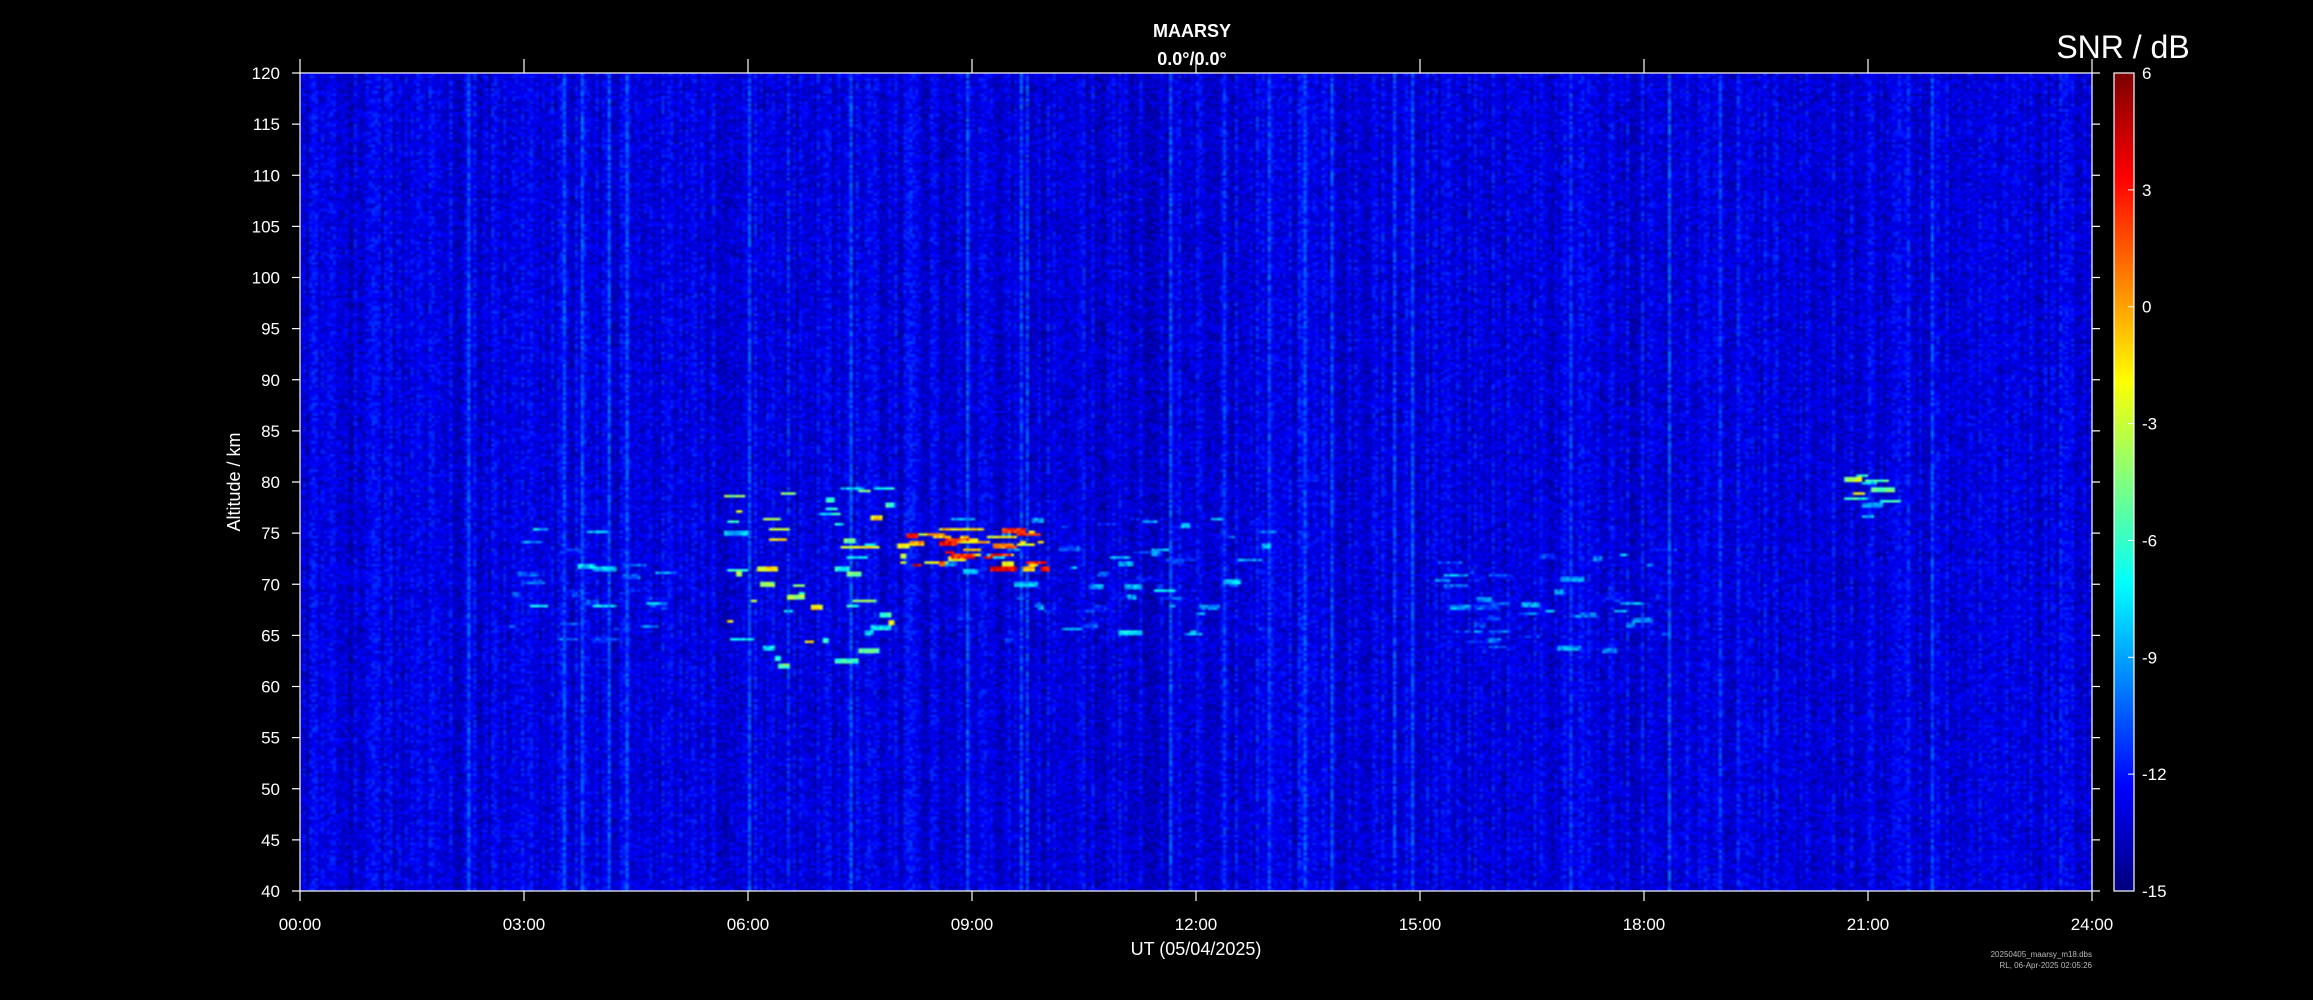 This screenshot has height=1000, width=2313. What do you see at coordinates (1192, 31) in the screenshot?
I see `chart-title: MAARSY` at bounding box center [1192, 31].